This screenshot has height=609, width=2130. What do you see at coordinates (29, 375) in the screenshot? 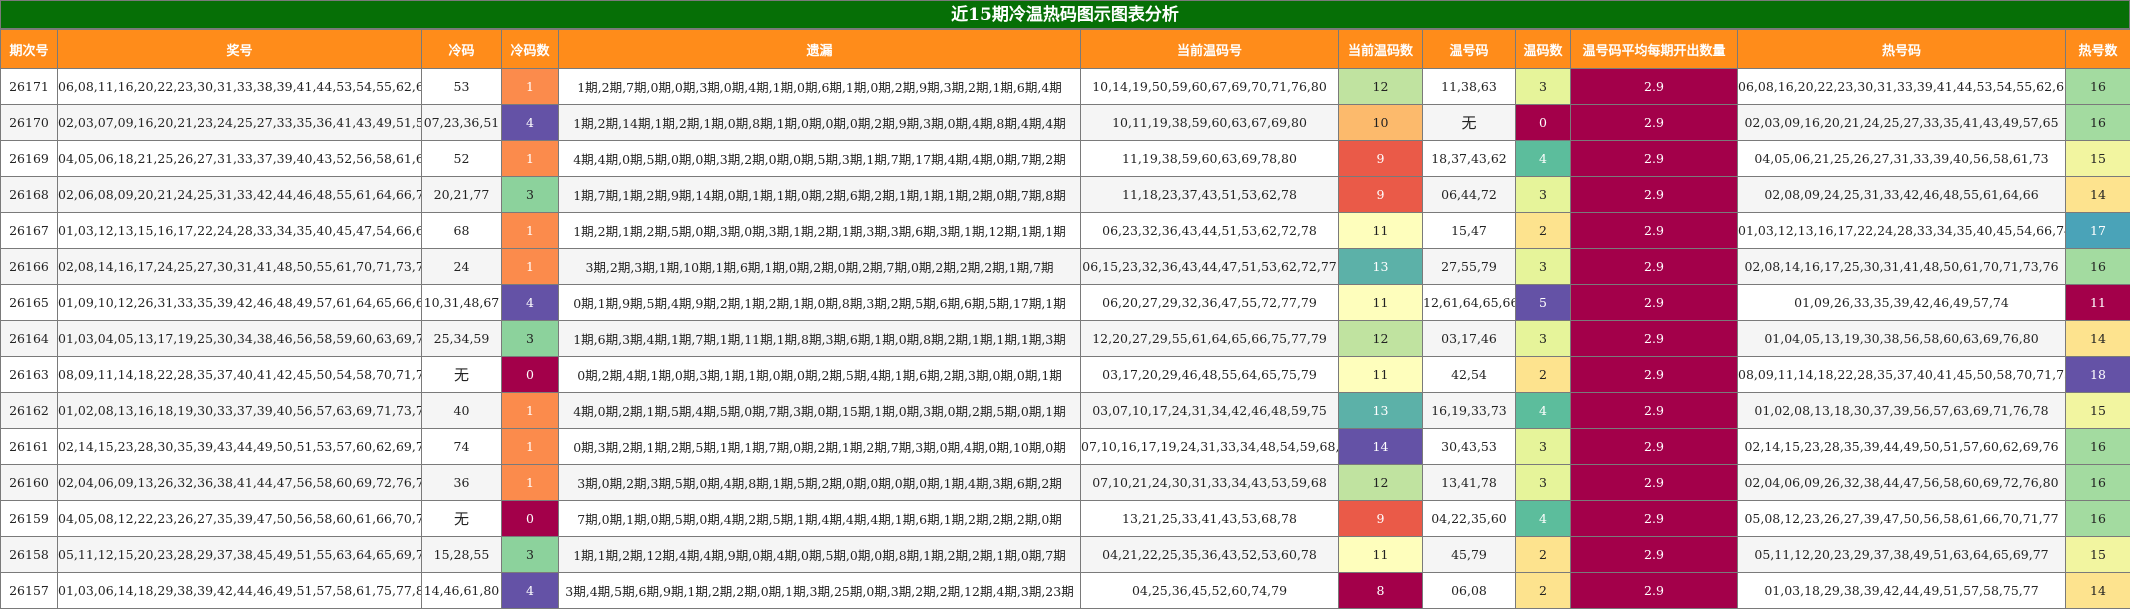
I see `cell-issue: 26163` at bounding box center [29, 375].